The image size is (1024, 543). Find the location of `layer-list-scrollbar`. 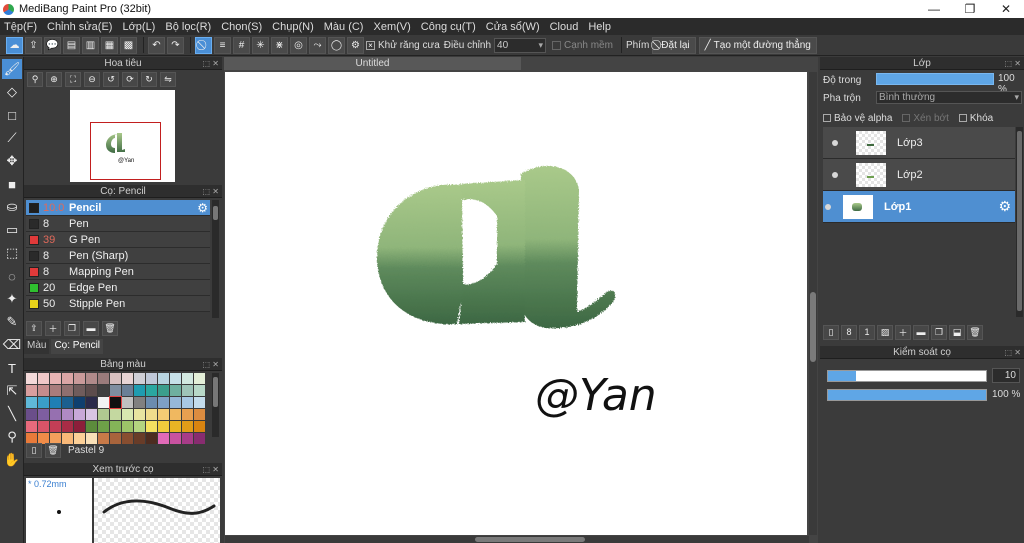

layer-list-scrollbar is located at coordinates (1019, 222).